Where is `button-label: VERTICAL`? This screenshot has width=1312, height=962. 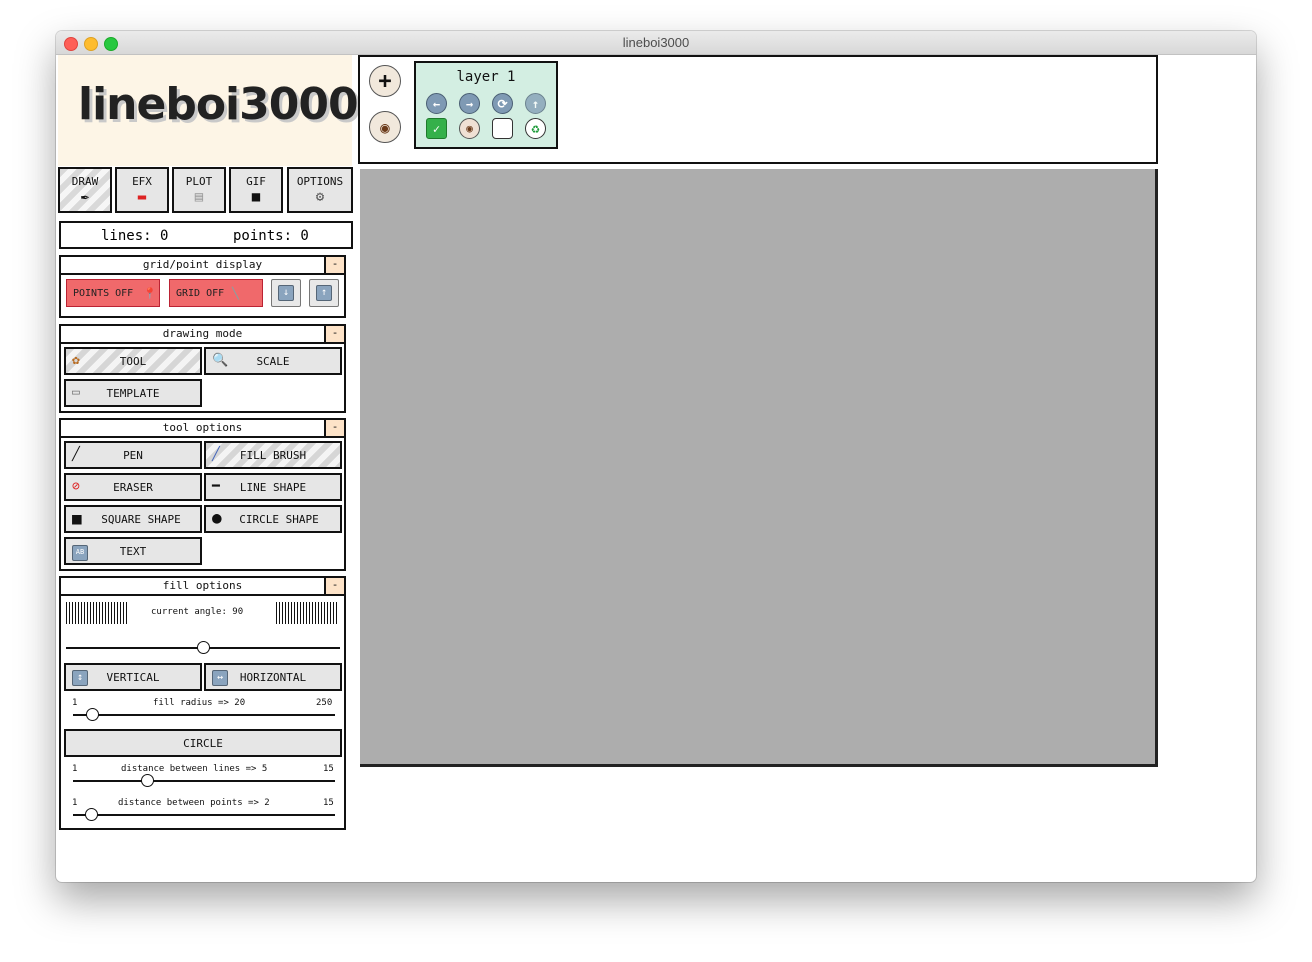 button-label: VERTICAL is located at coordinates (133, 677).